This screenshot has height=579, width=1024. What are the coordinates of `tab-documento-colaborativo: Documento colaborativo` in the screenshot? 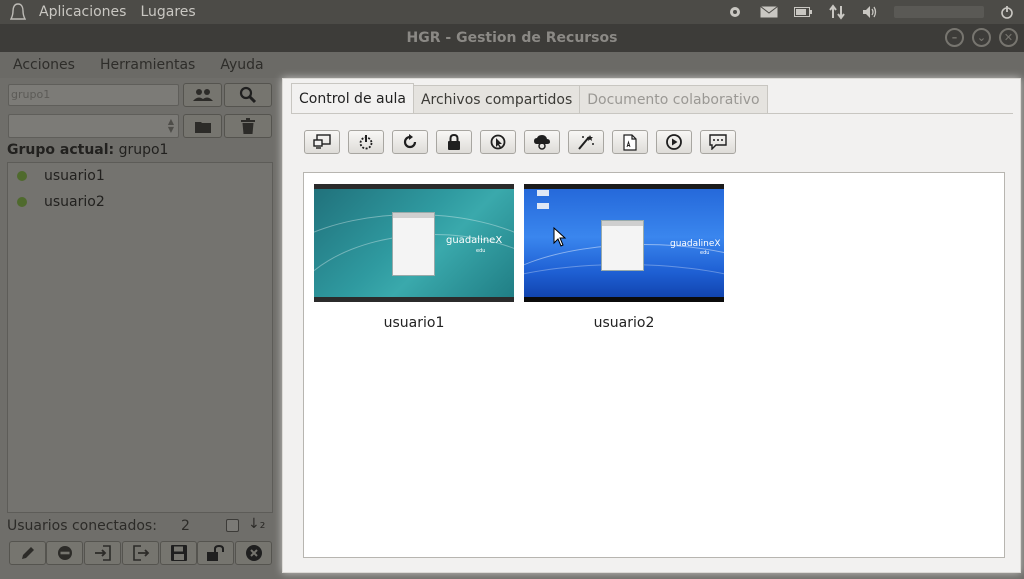 It's located at (673, 99).